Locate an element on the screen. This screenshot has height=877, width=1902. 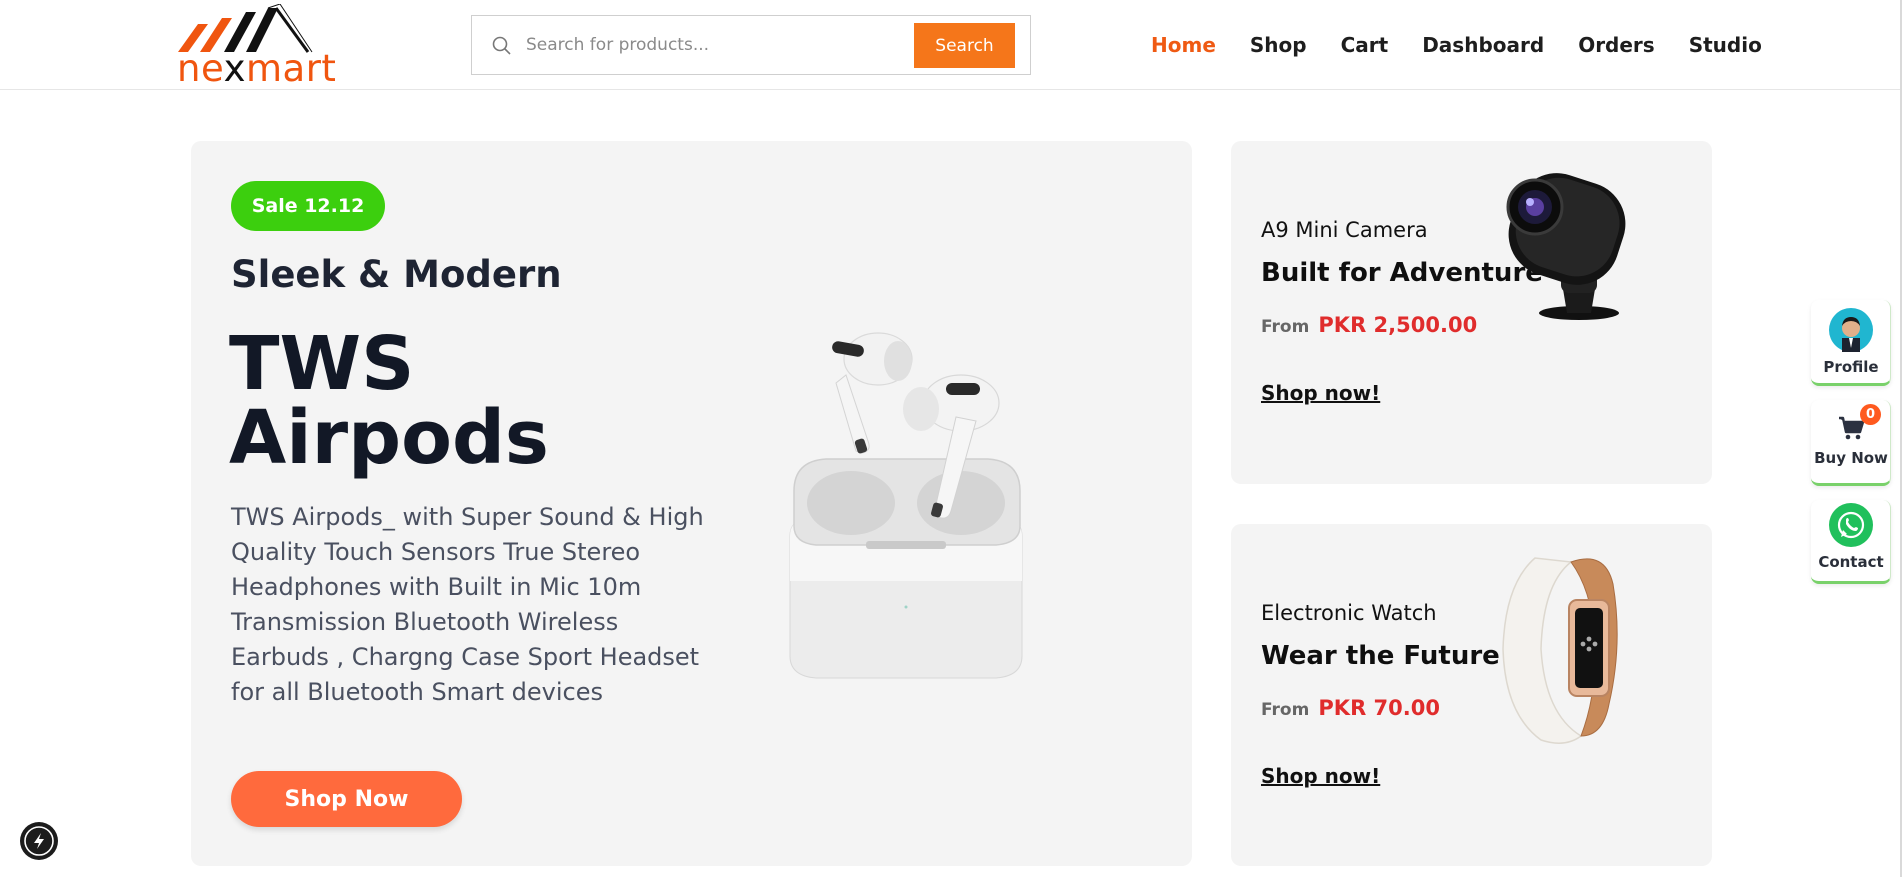
main-nav: Home Shop Cart Dashboard Orders Studio is located at coordinates (1456, 45).